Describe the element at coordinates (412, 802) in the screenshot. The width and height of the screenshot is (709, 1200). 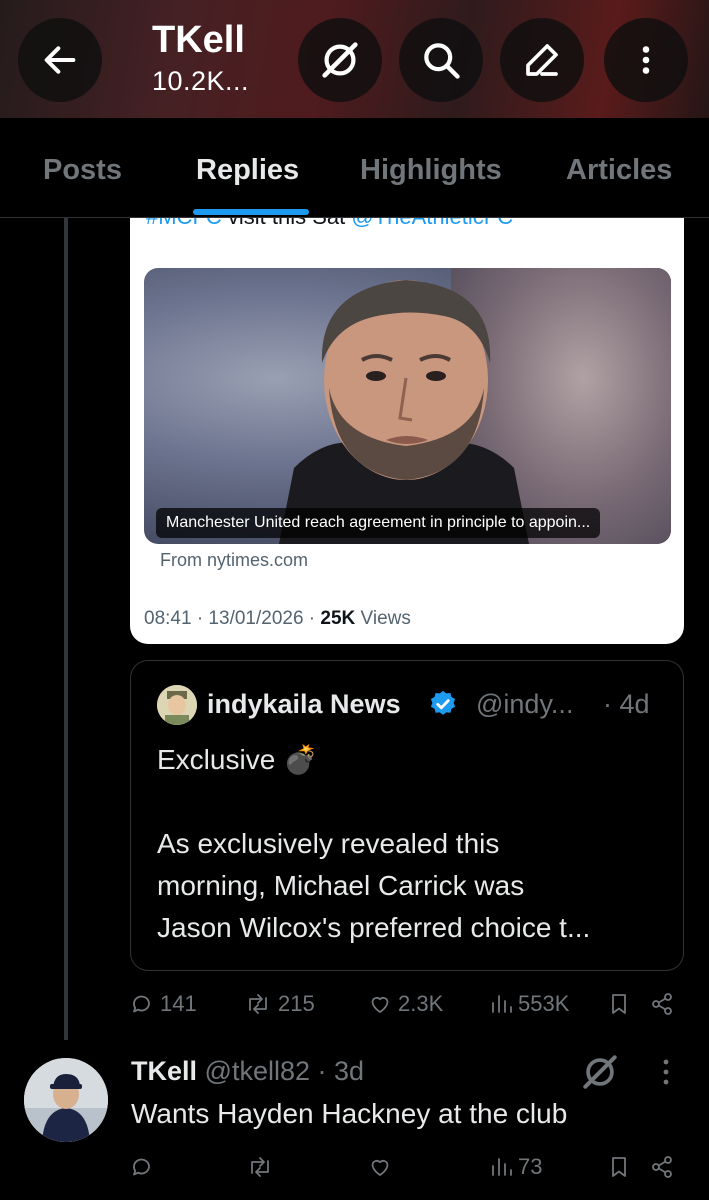
I see `quote-line-spacer` at that location.